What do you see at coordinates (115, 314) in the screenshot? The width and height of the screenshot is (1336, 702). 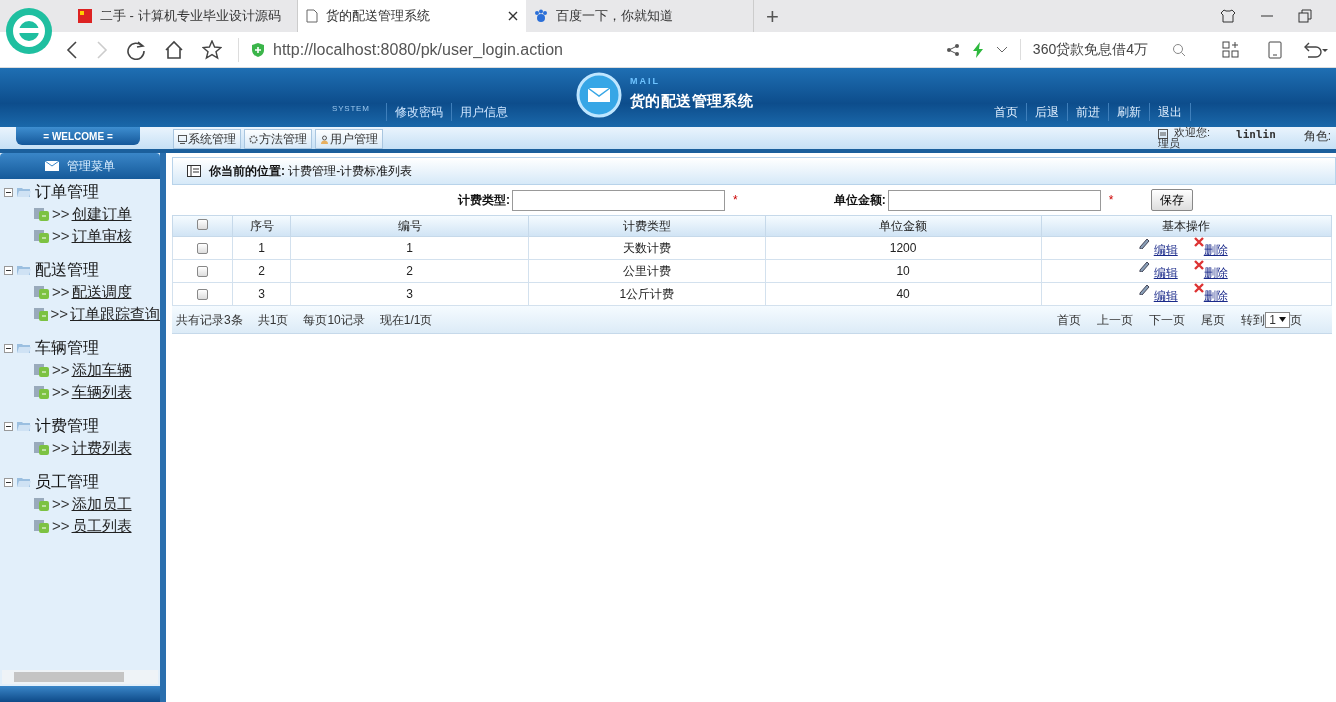 I see `tree-link: 订单跟踪查询` at bounding box center [115, 314].